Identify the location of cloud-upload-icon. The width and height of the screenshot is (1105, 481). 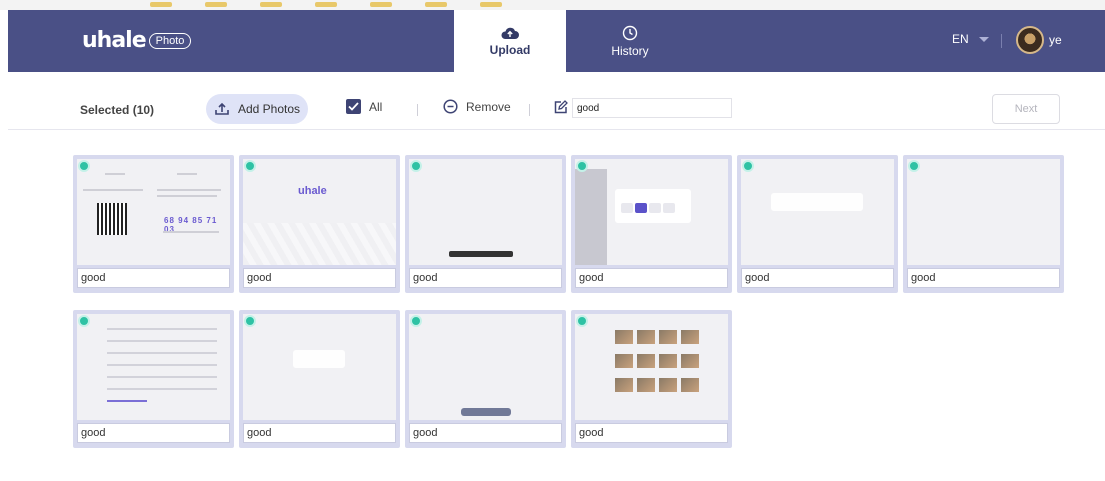
(510, 33).